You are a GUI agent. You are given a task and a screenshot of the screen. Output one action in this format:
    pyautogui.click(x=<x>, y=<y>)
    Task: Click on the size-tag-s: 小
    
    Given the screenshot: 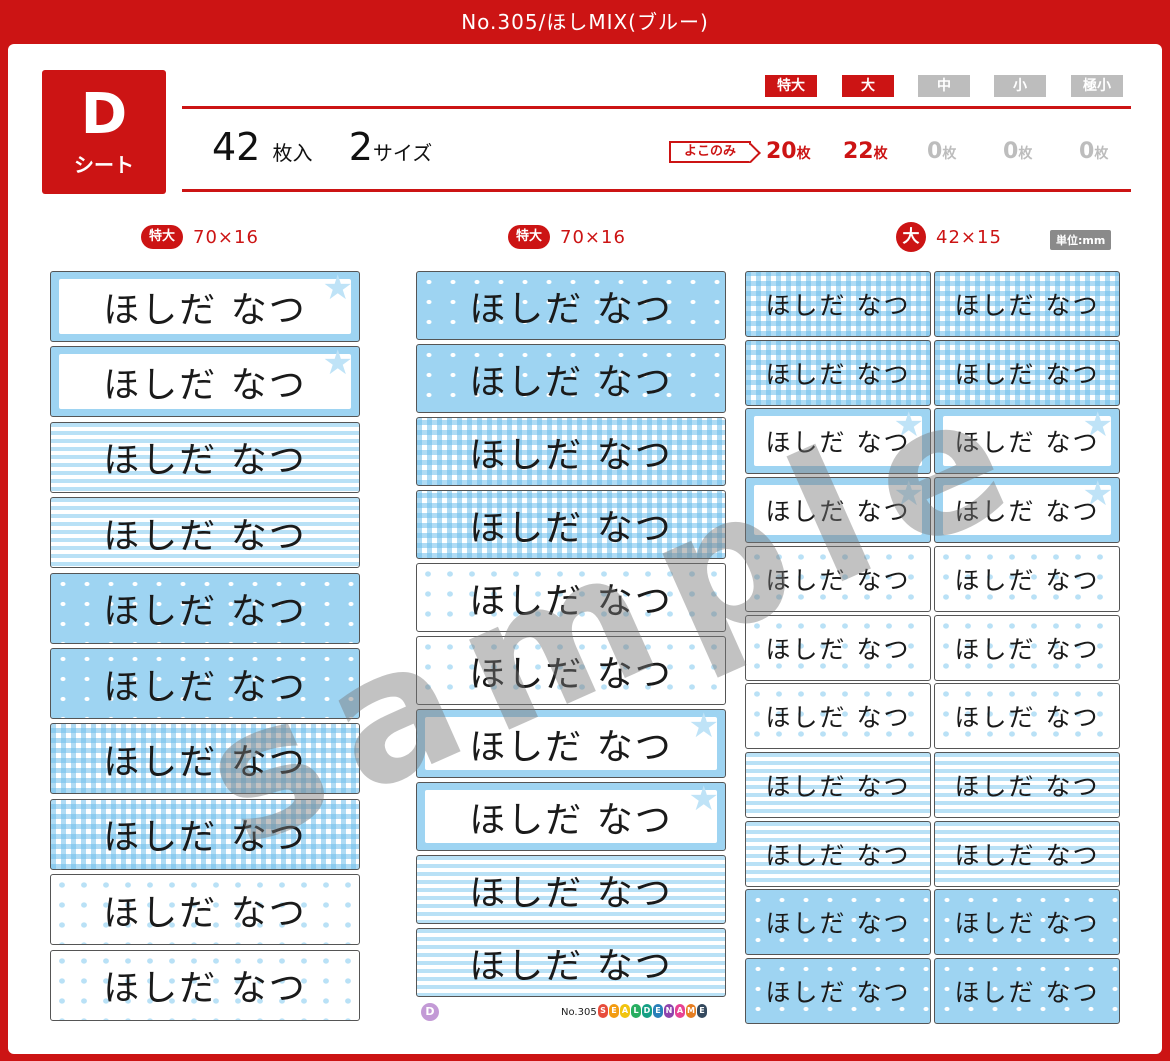 What is the action you would take?
    pyautogui.click(x=1020, y=86)
    